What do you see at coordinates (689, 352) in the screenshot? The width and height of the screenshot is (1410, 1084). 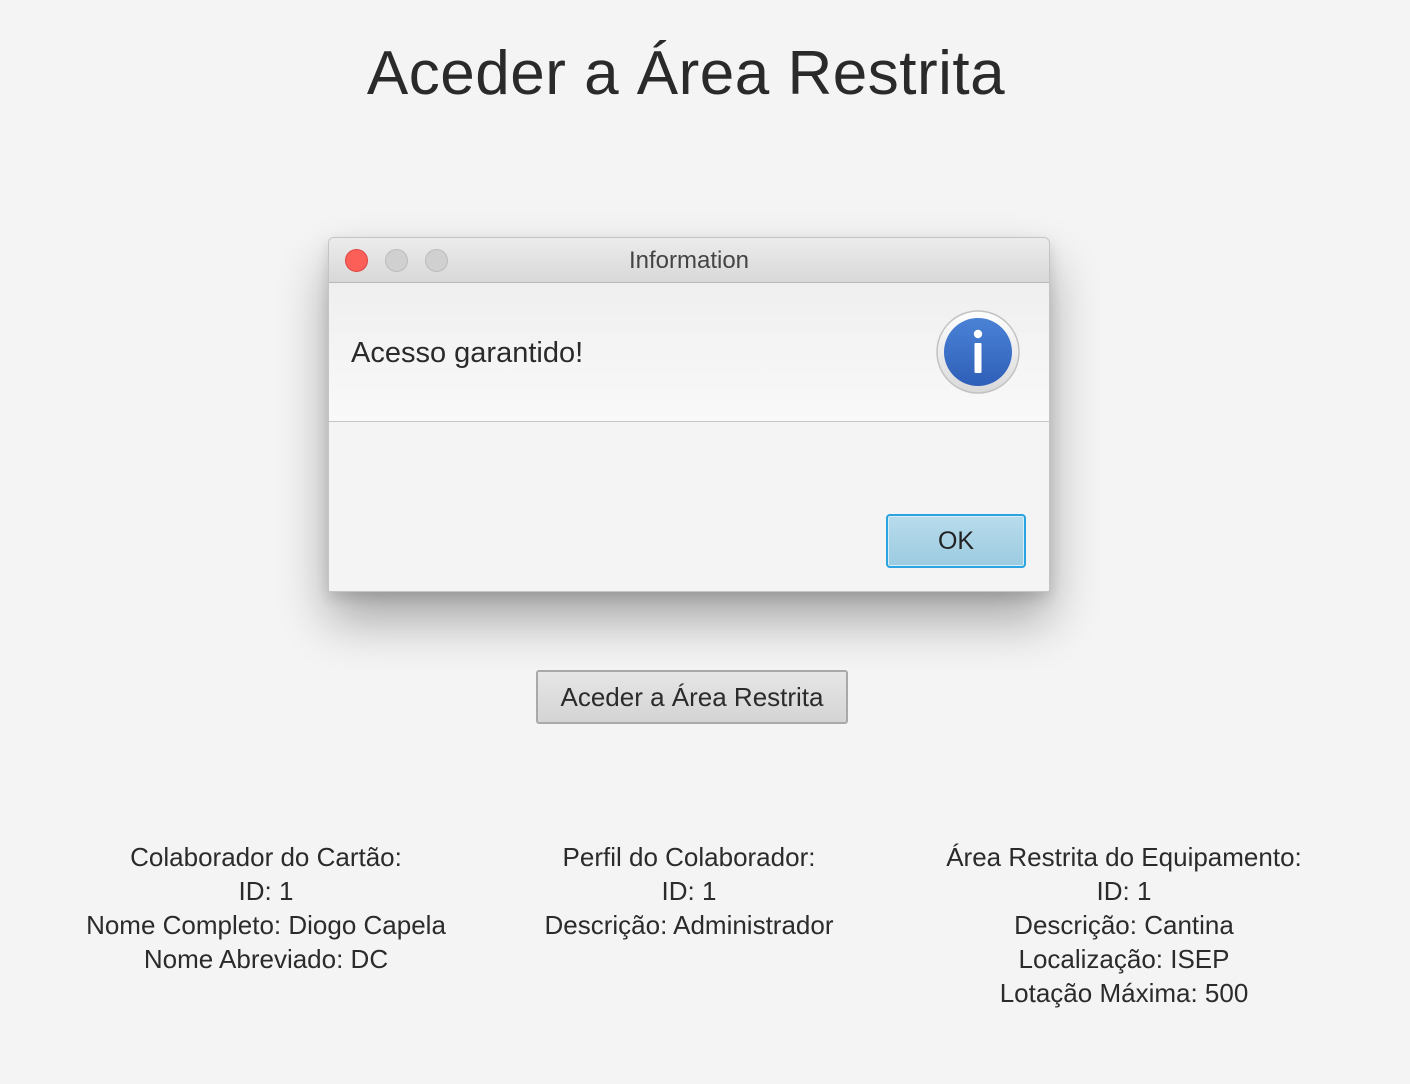 I see `dialog-header-panel: Acesso garantido!` at bounding box center [689, 352].